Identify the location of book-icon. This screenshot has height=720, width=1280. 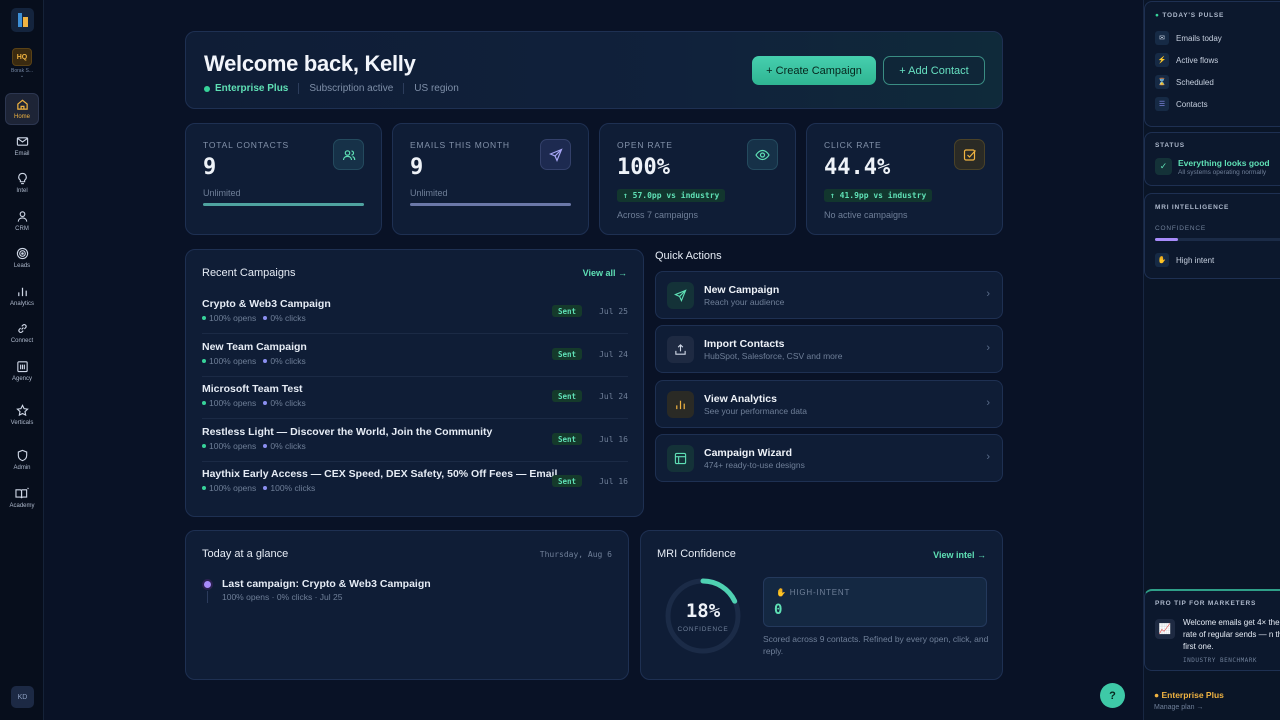
(22, 493).